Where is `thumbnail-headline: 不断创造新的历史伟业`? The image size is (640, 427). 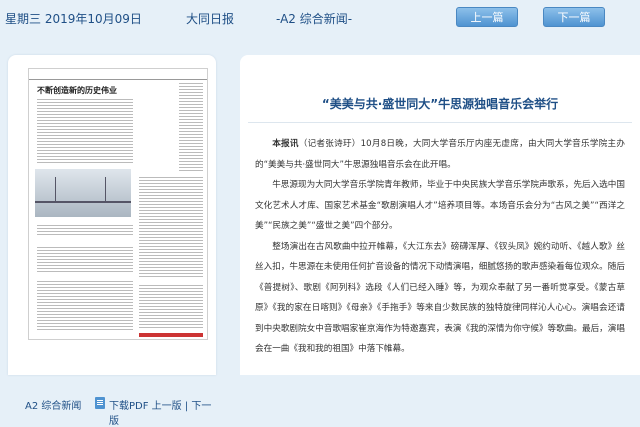
thumbnail-headline: 不断创造新的历史伟业 is located at coordinates (77, 90).